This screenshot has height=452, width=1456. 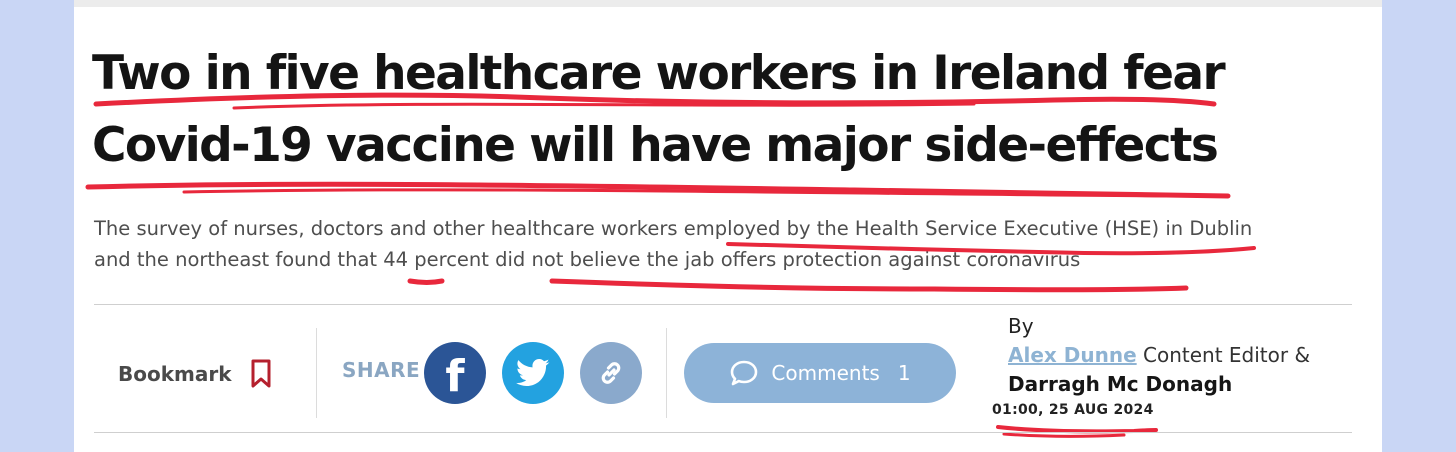 What do you see at coordinates (1073, 410) in the screenshot?
I see `publish-timestamp: 01:00, 25 AUG 2024` at bounding box center [1073, 410].